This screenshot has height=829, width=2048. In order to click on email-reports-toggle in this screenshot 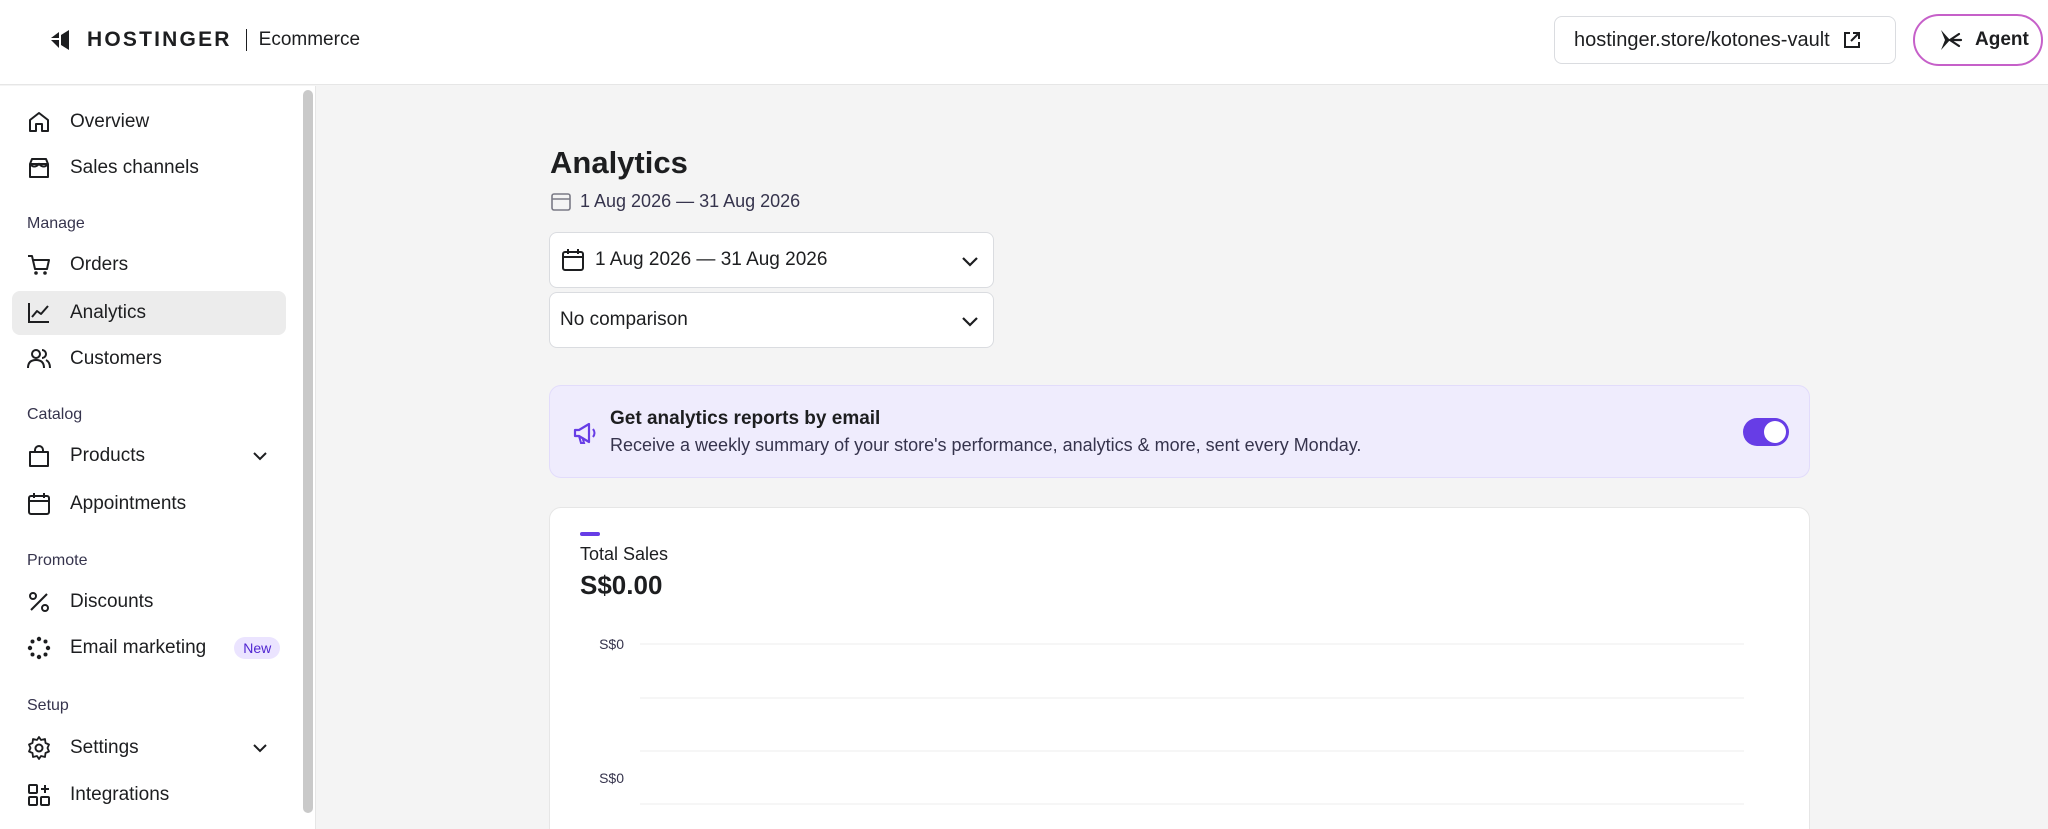, I will do `click(1766, 432)`.